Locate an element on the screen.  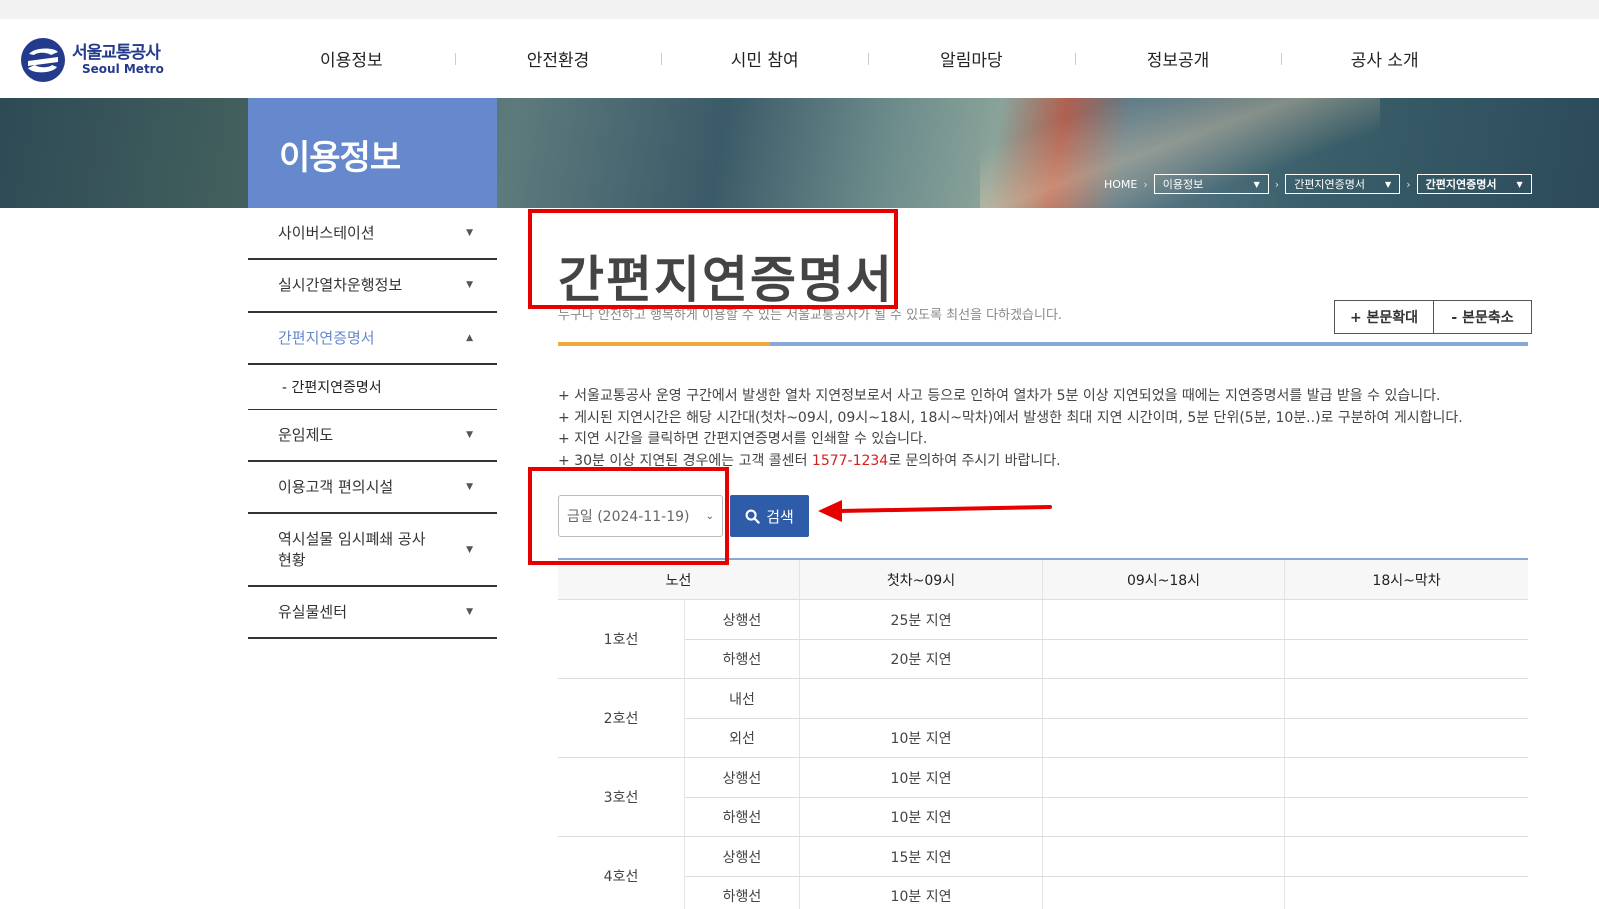
table-line-group: 1호선 상행선 25분 지연 하행선 20분 지연 is located at coordinates (1043, 639).